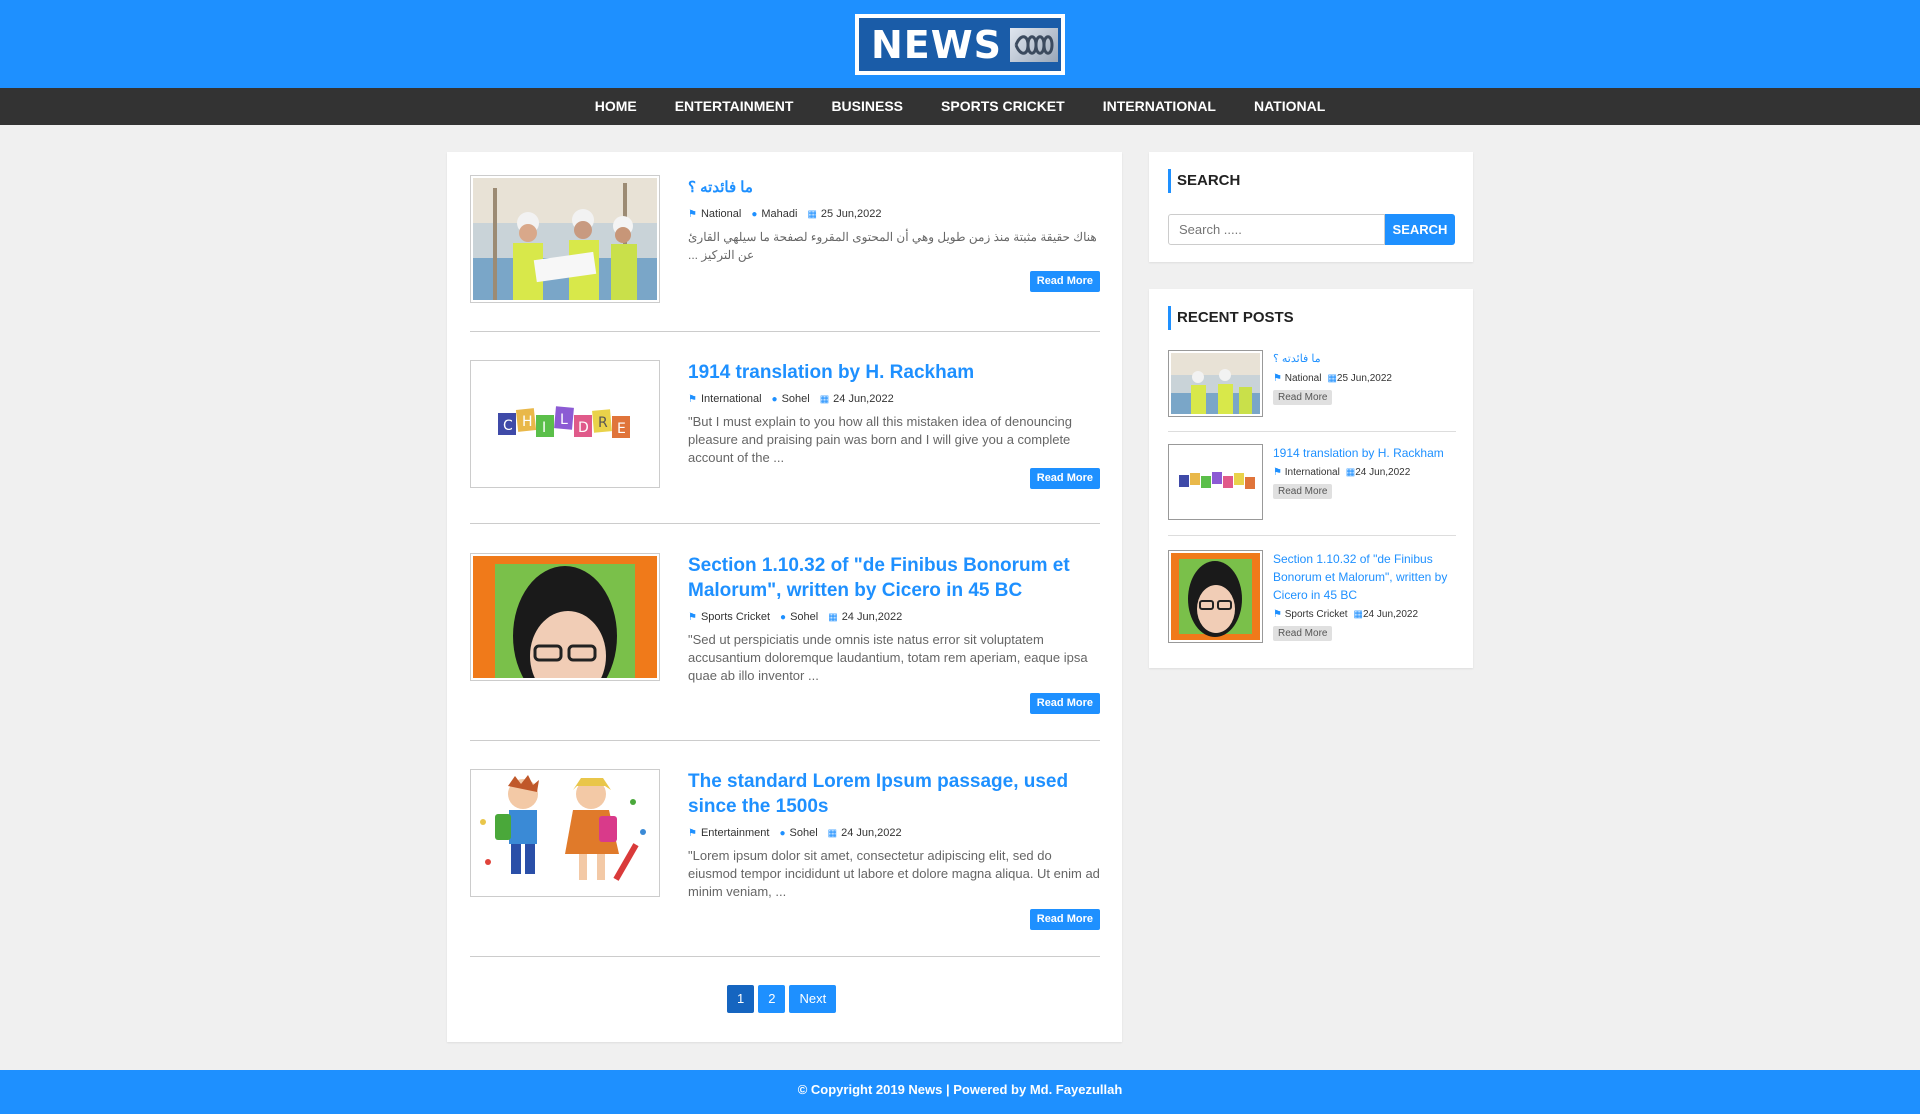 The width and height of the screenshot is (1920, 1114). I want to click on recent-post-category: ⚑ Sports Cricket, so click(1310, 614).